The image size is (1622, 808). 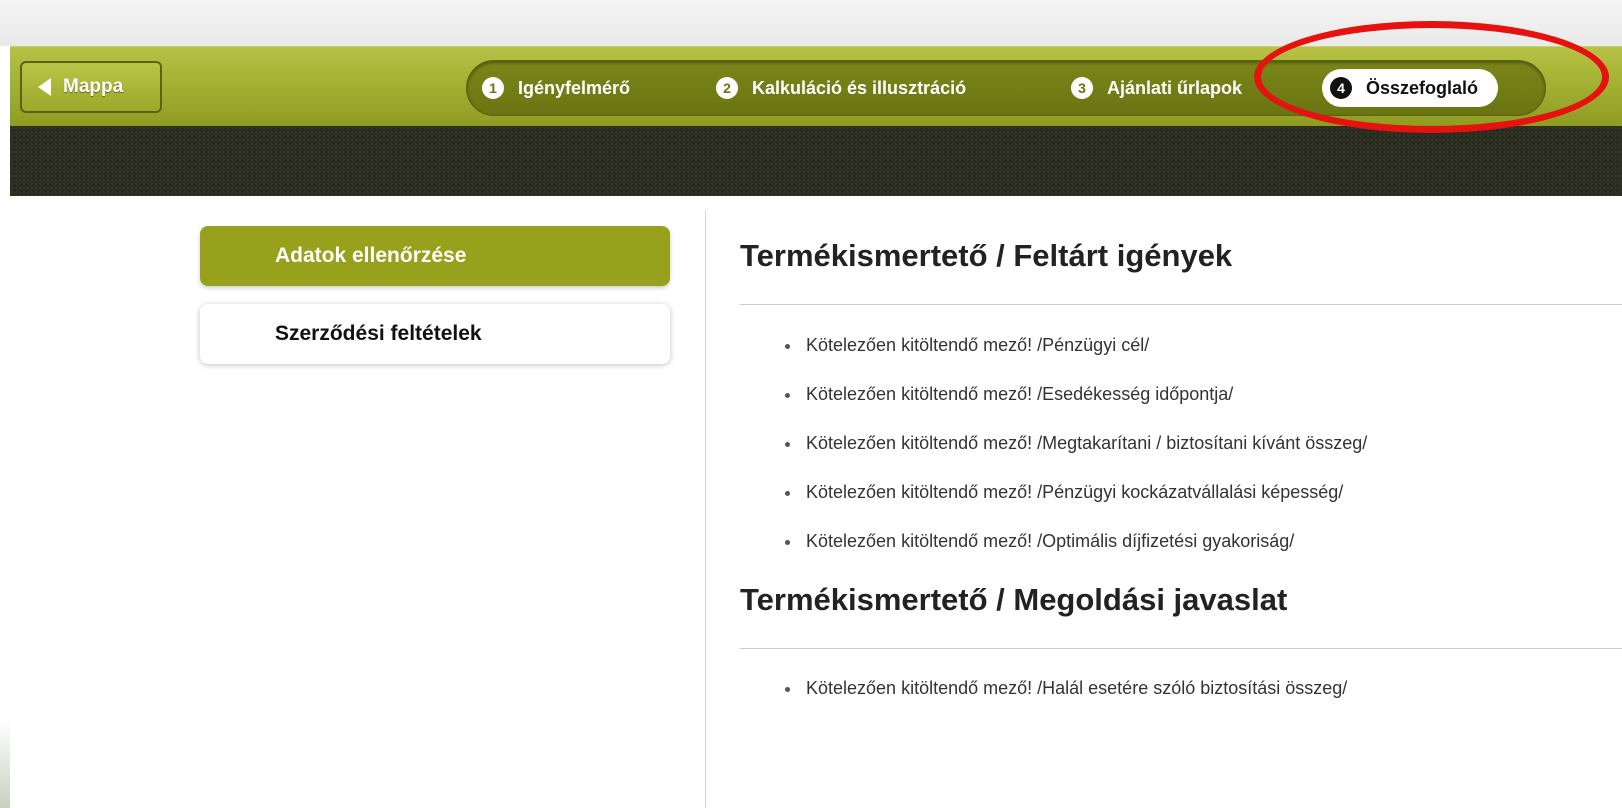 I want to click on mappa-back-label: Mappa, so click(x=93, y=86).